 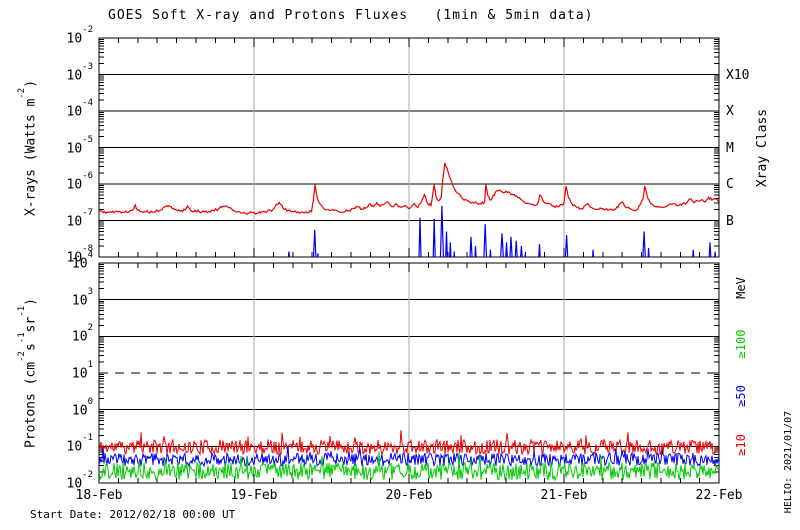 What do you see at coordinates (99, 495) in the screenshot?
I see `x-tick-label: 18-Feb` at bounding box center [99, 495].